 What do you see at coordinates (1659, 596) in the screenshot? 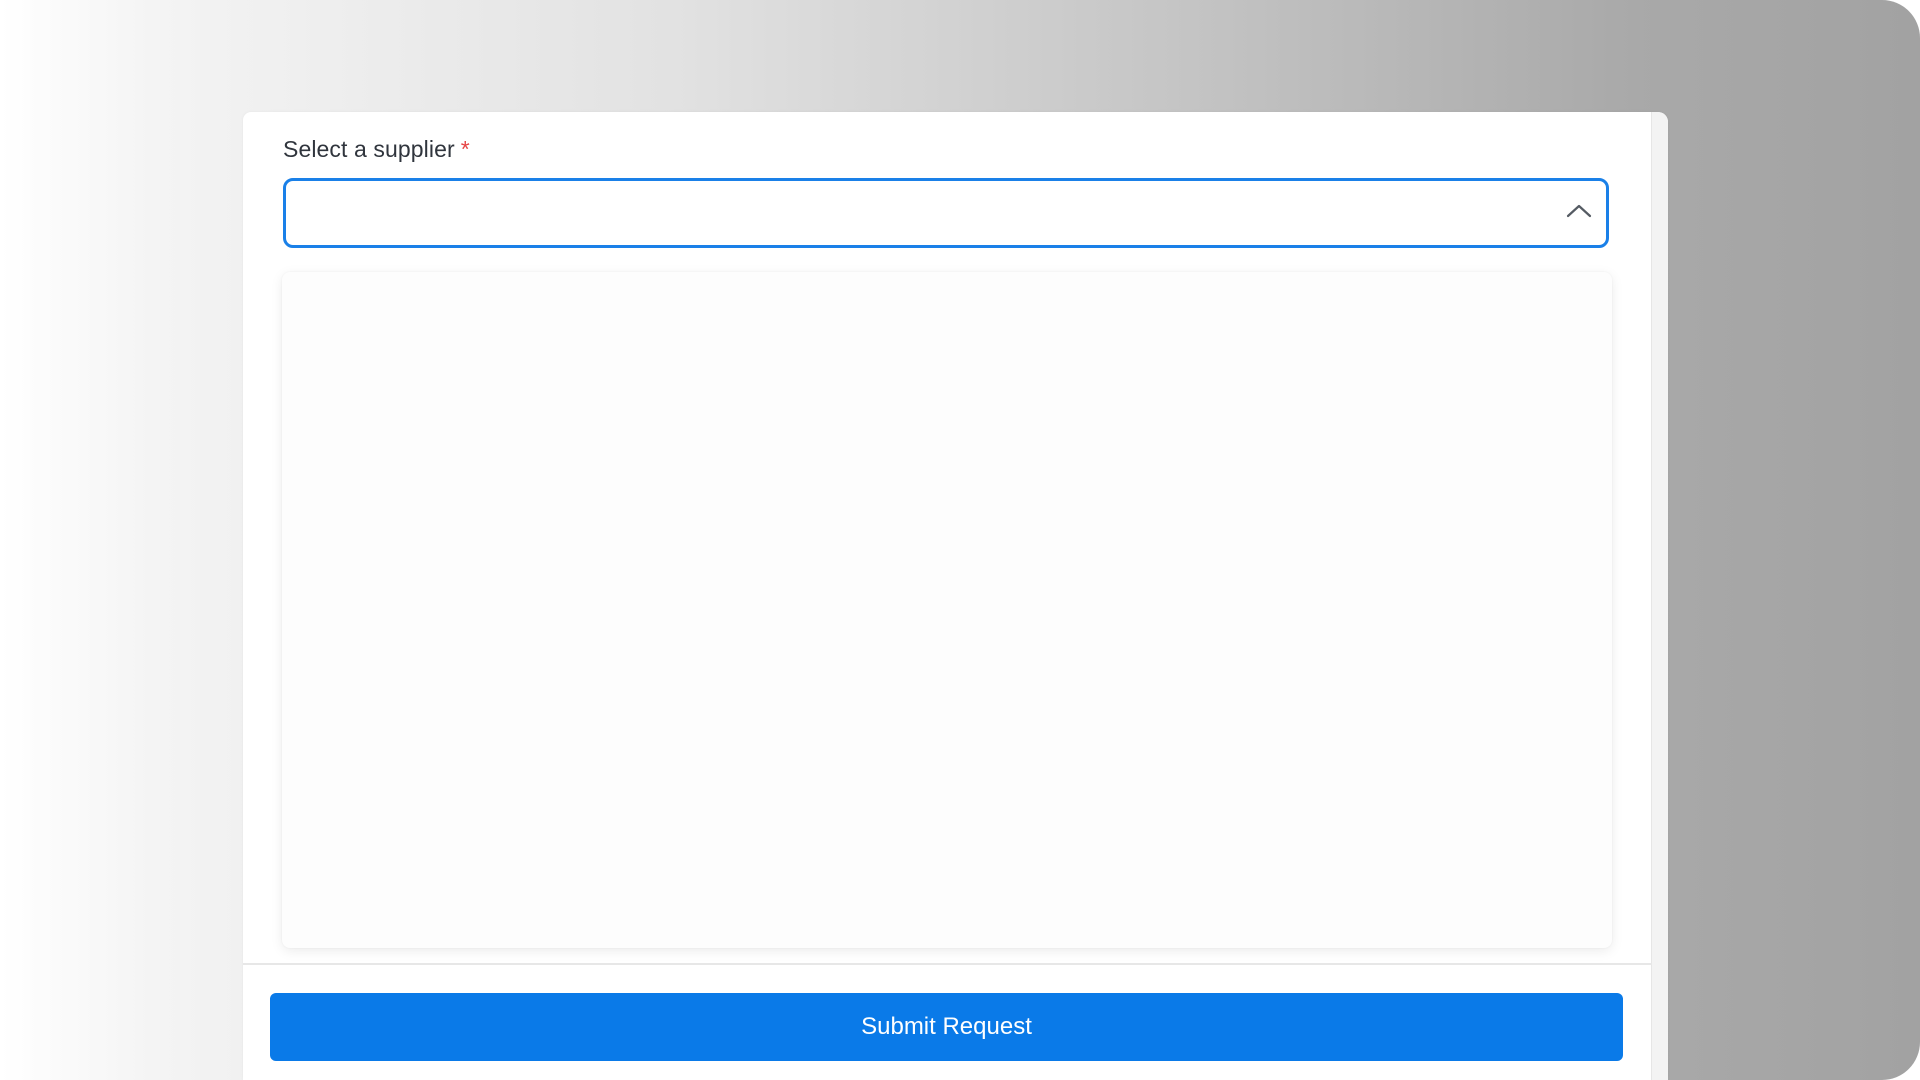
I see `panel-scrollbar` at bounding box center [1659, 596].